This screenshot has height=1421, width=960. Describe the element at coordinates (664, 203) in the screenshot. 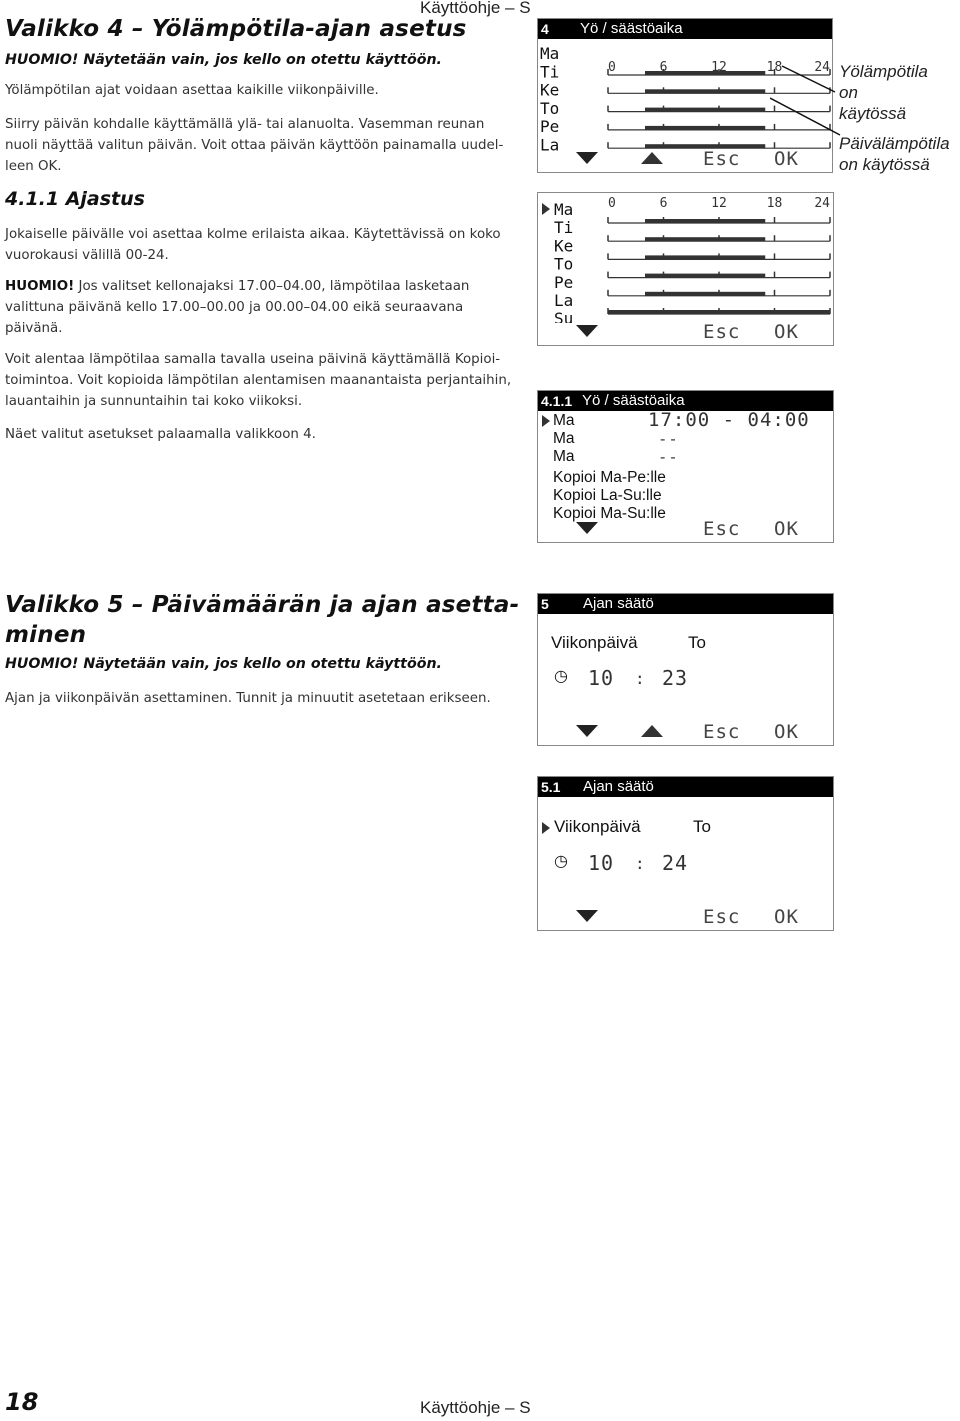

I see `tick-label: 6` at that location.